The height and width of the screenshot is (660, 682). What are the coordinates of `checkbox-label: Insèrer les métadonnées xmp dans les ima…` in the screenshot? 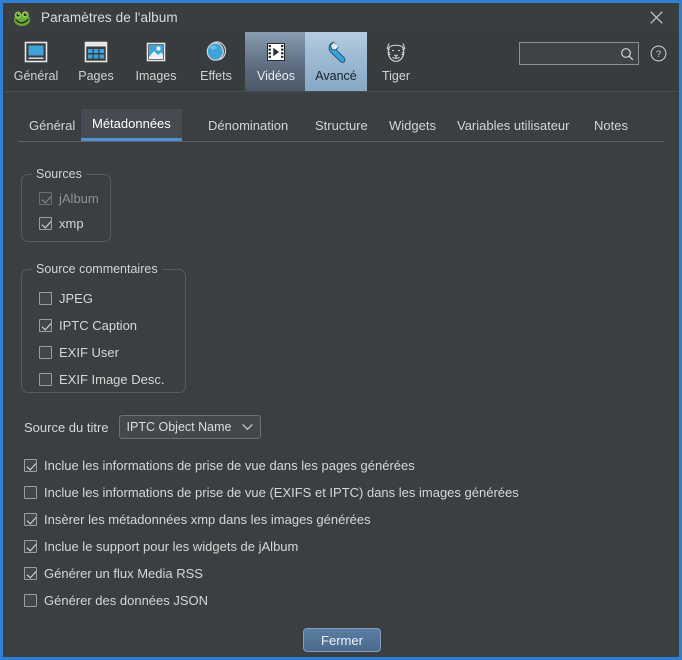 It's located at (207, 519).